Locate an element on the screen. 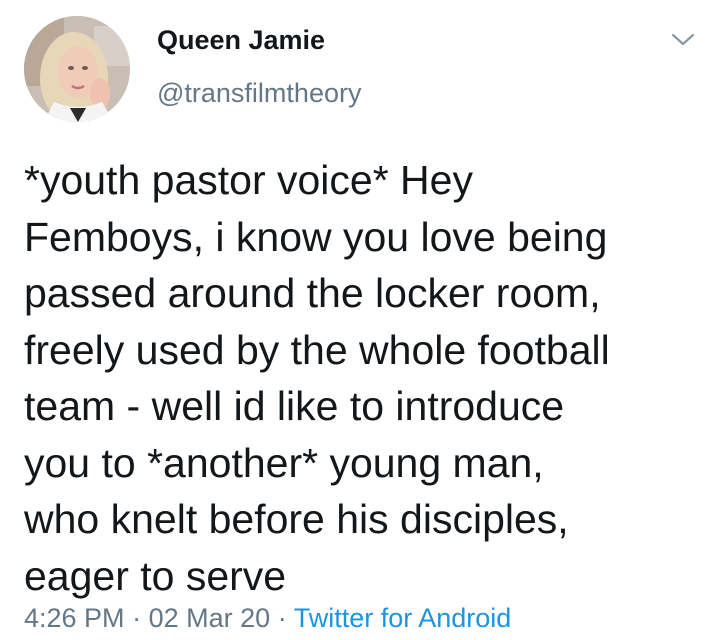 The height and width of the screenshot is (640, 720). tweet-text-line: *youth pastor voice* Hey is located at coordinates (248, 180).